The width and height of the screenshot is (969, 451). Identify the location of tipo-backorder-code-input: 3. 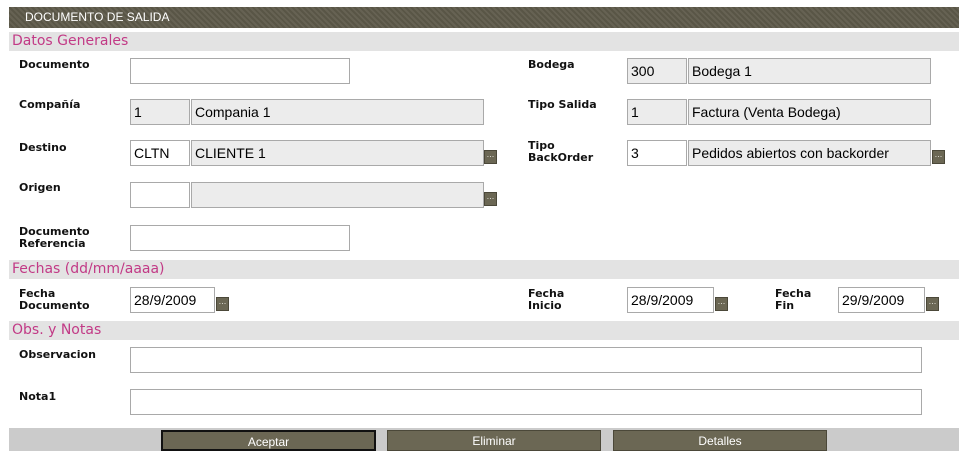
(657, 153).